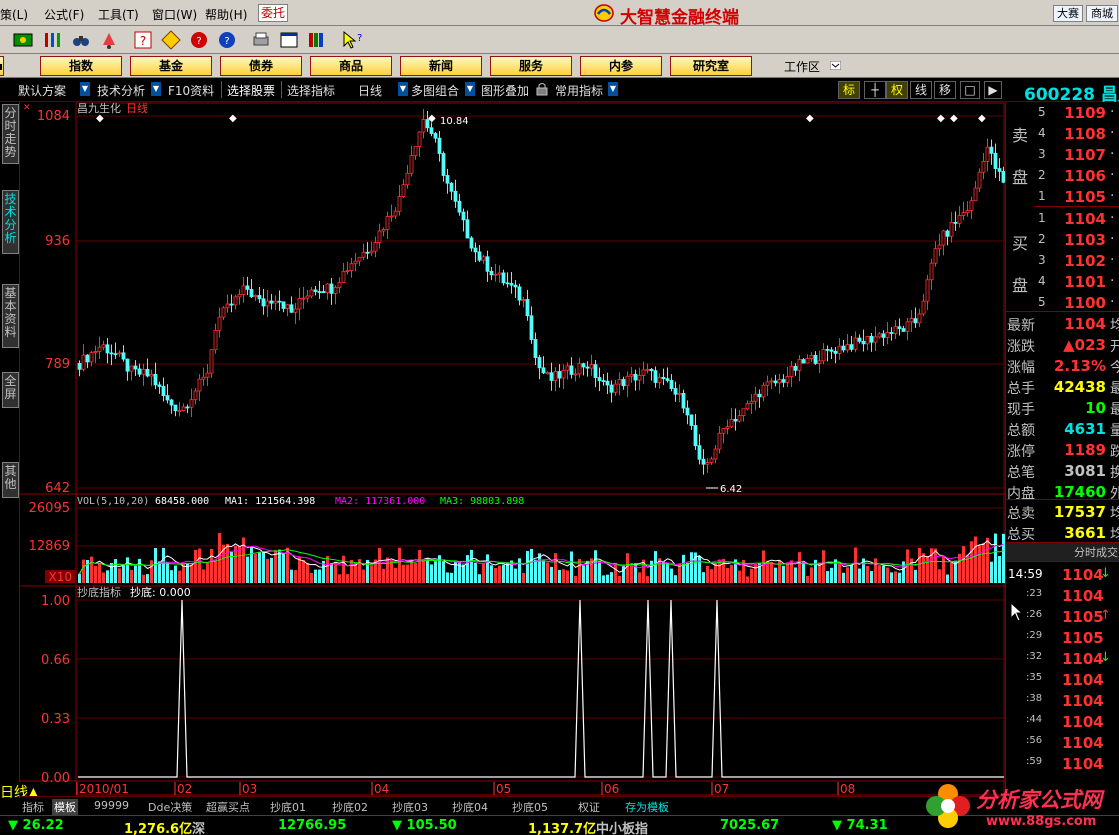  What do you see at coordinates (53, 40) in the screenshot?
I see `bars-icon` at bounding box center [53, 40].